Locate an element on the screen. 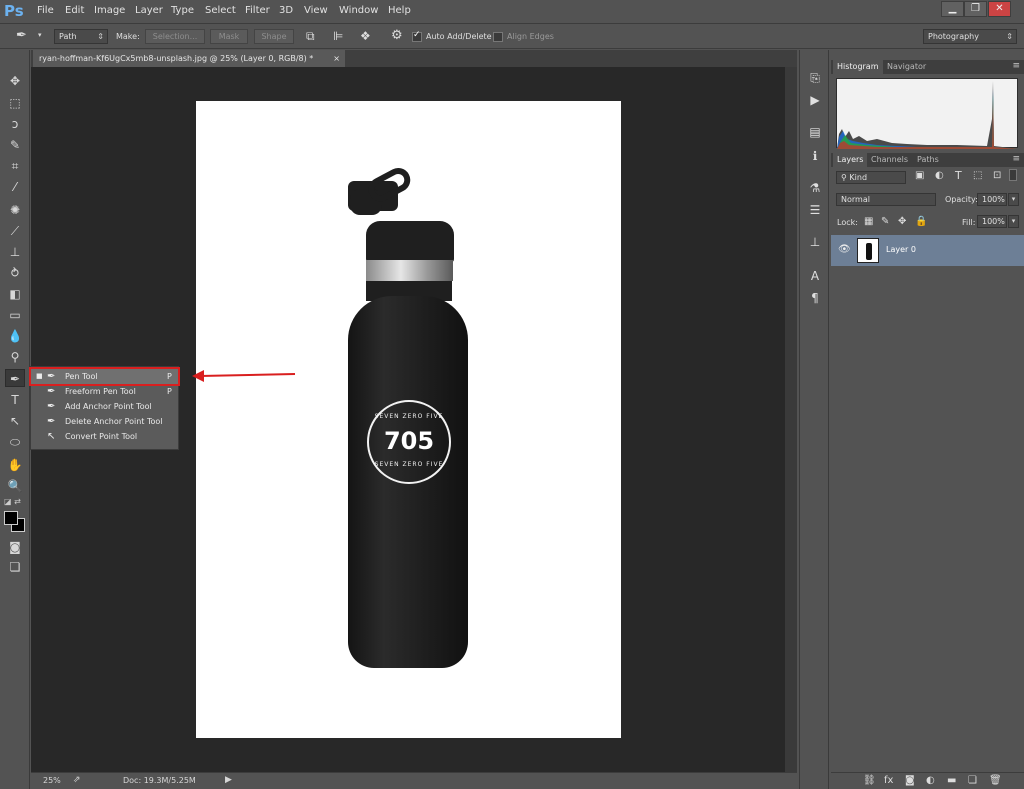  tab-channels: Channels is located at coordinates (889, 160).